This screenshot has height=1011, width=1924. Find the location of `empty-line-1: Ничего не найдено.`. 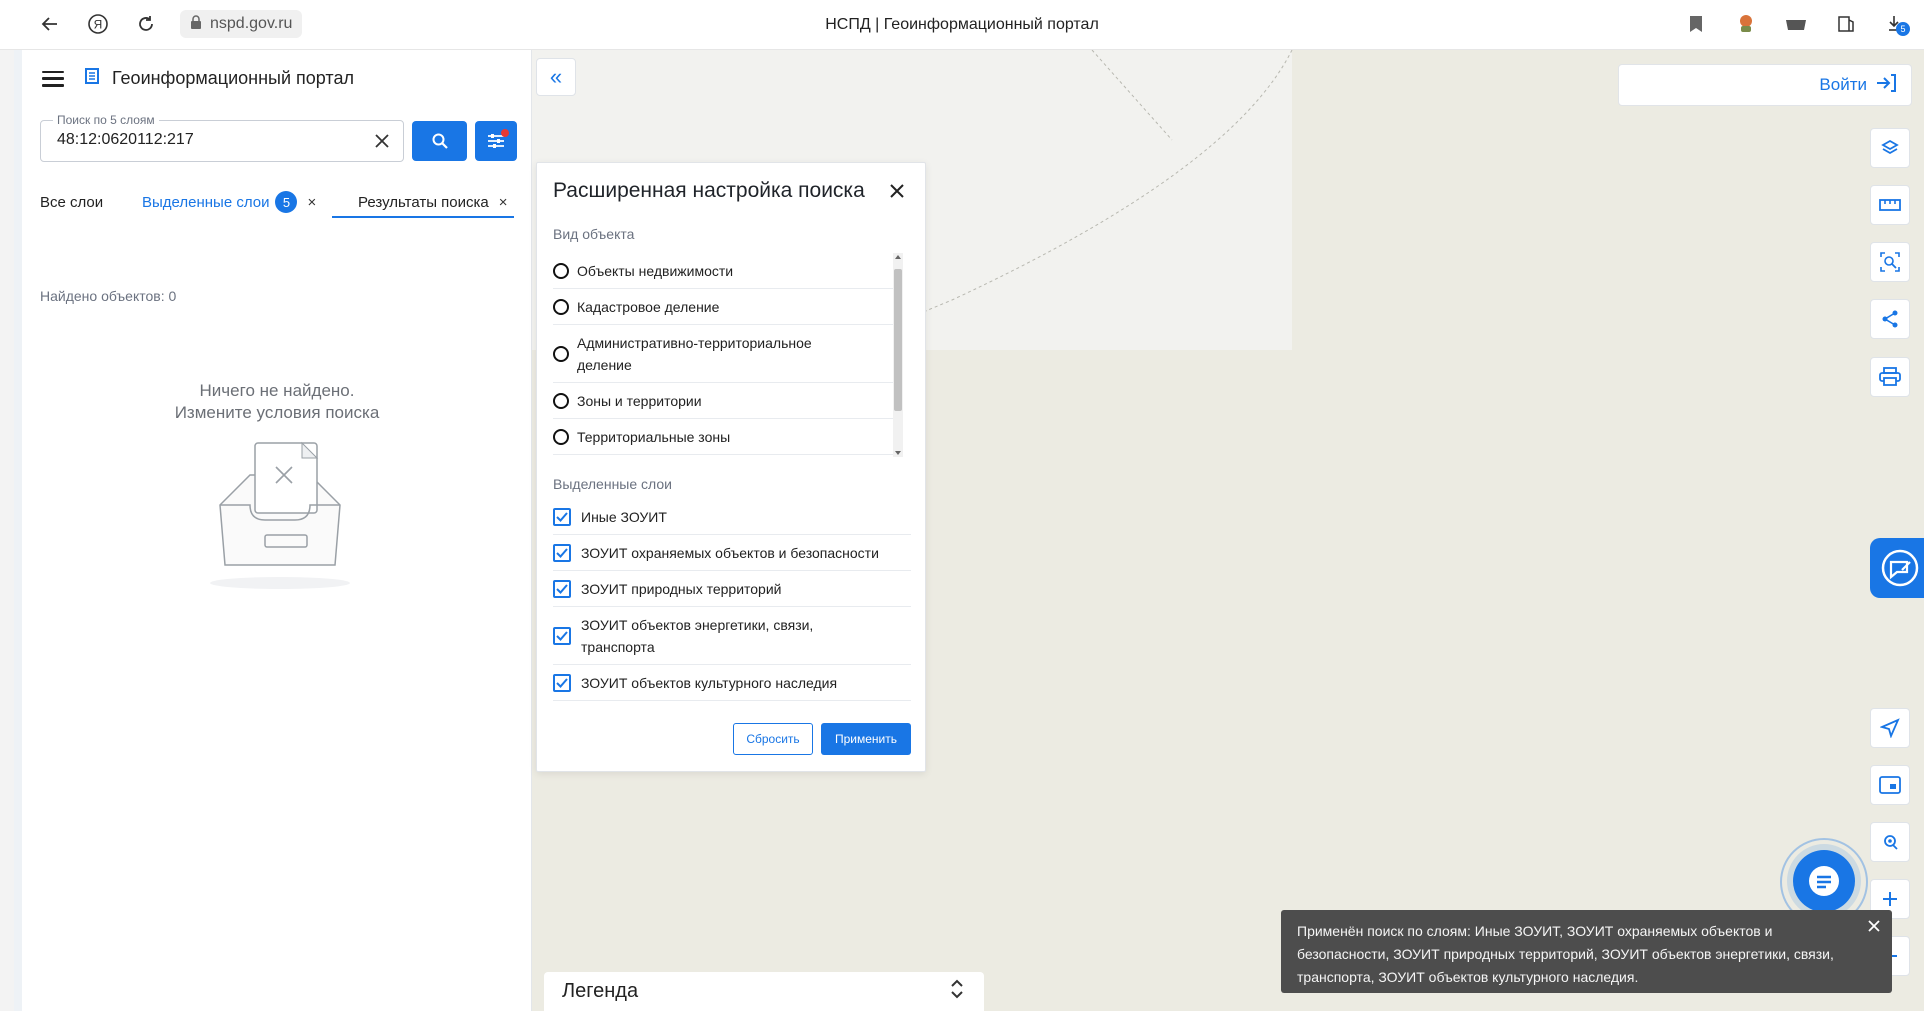

empty-line-1: Ничего не найдено. is located at coordinates (277, 390).